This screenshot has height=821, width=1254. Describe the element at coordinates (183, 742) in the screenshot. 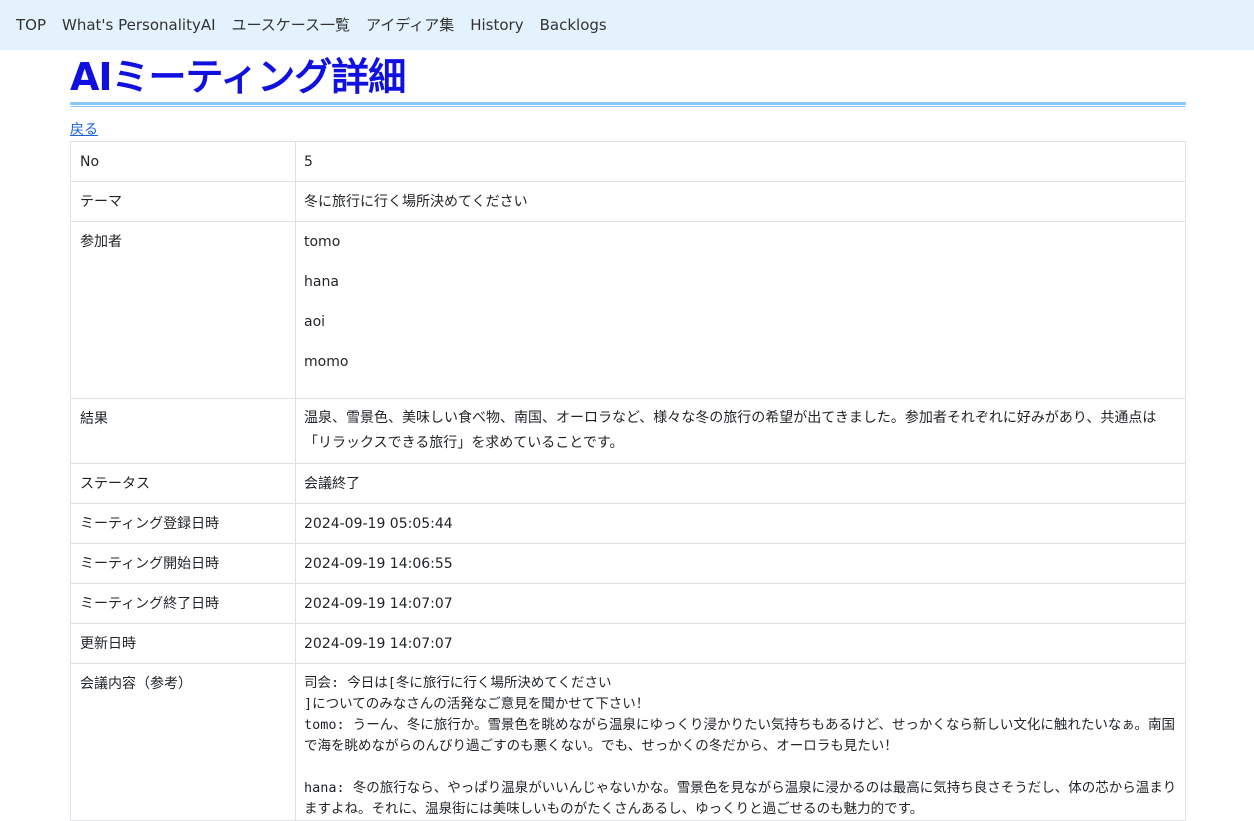

I see `row-label-log: 会議内容（参考）` at that location.